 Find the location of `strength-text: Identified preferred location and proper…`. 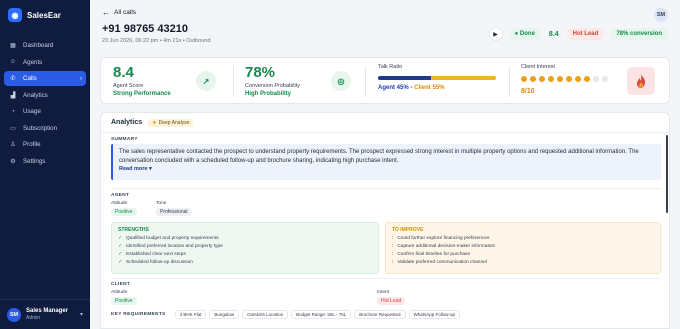

strength-text: Identified preferred location and proper… is located at coordinates (174, 246).